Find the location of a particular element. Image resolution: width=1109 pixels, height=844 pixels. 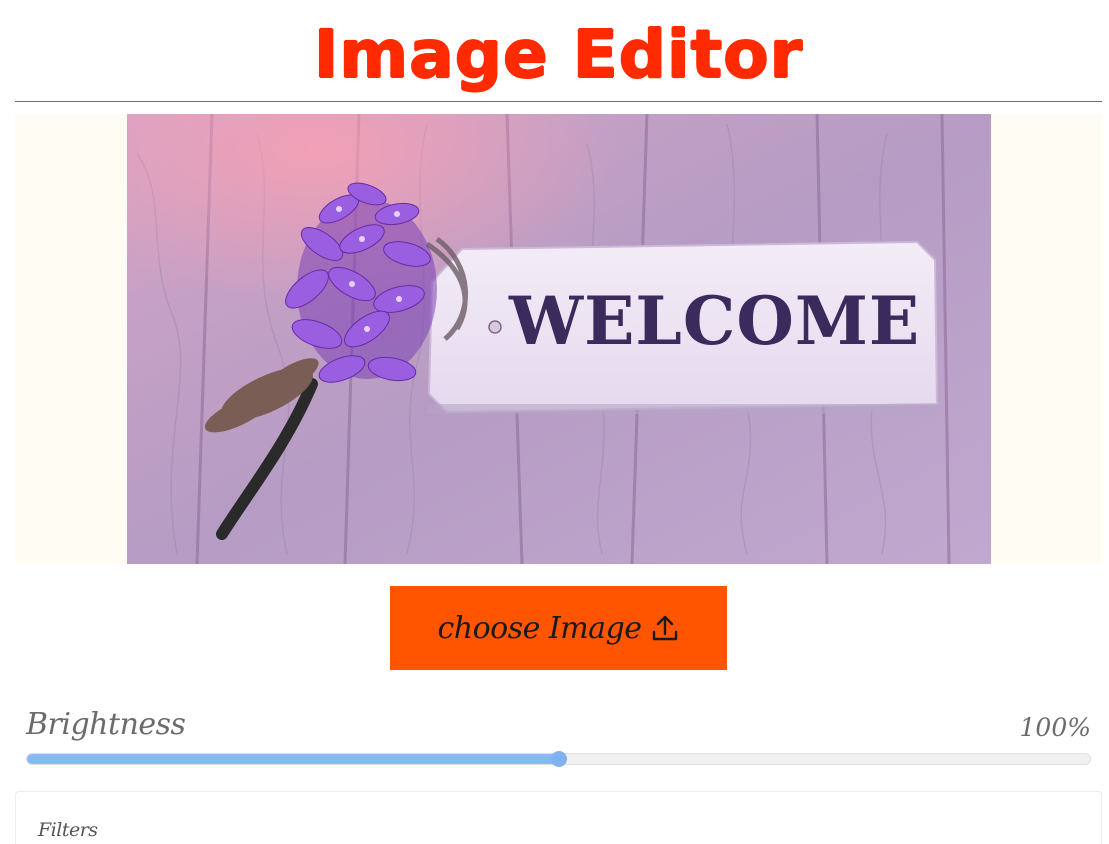

brightness-slider-thumb is located at coordinates (558, 759).